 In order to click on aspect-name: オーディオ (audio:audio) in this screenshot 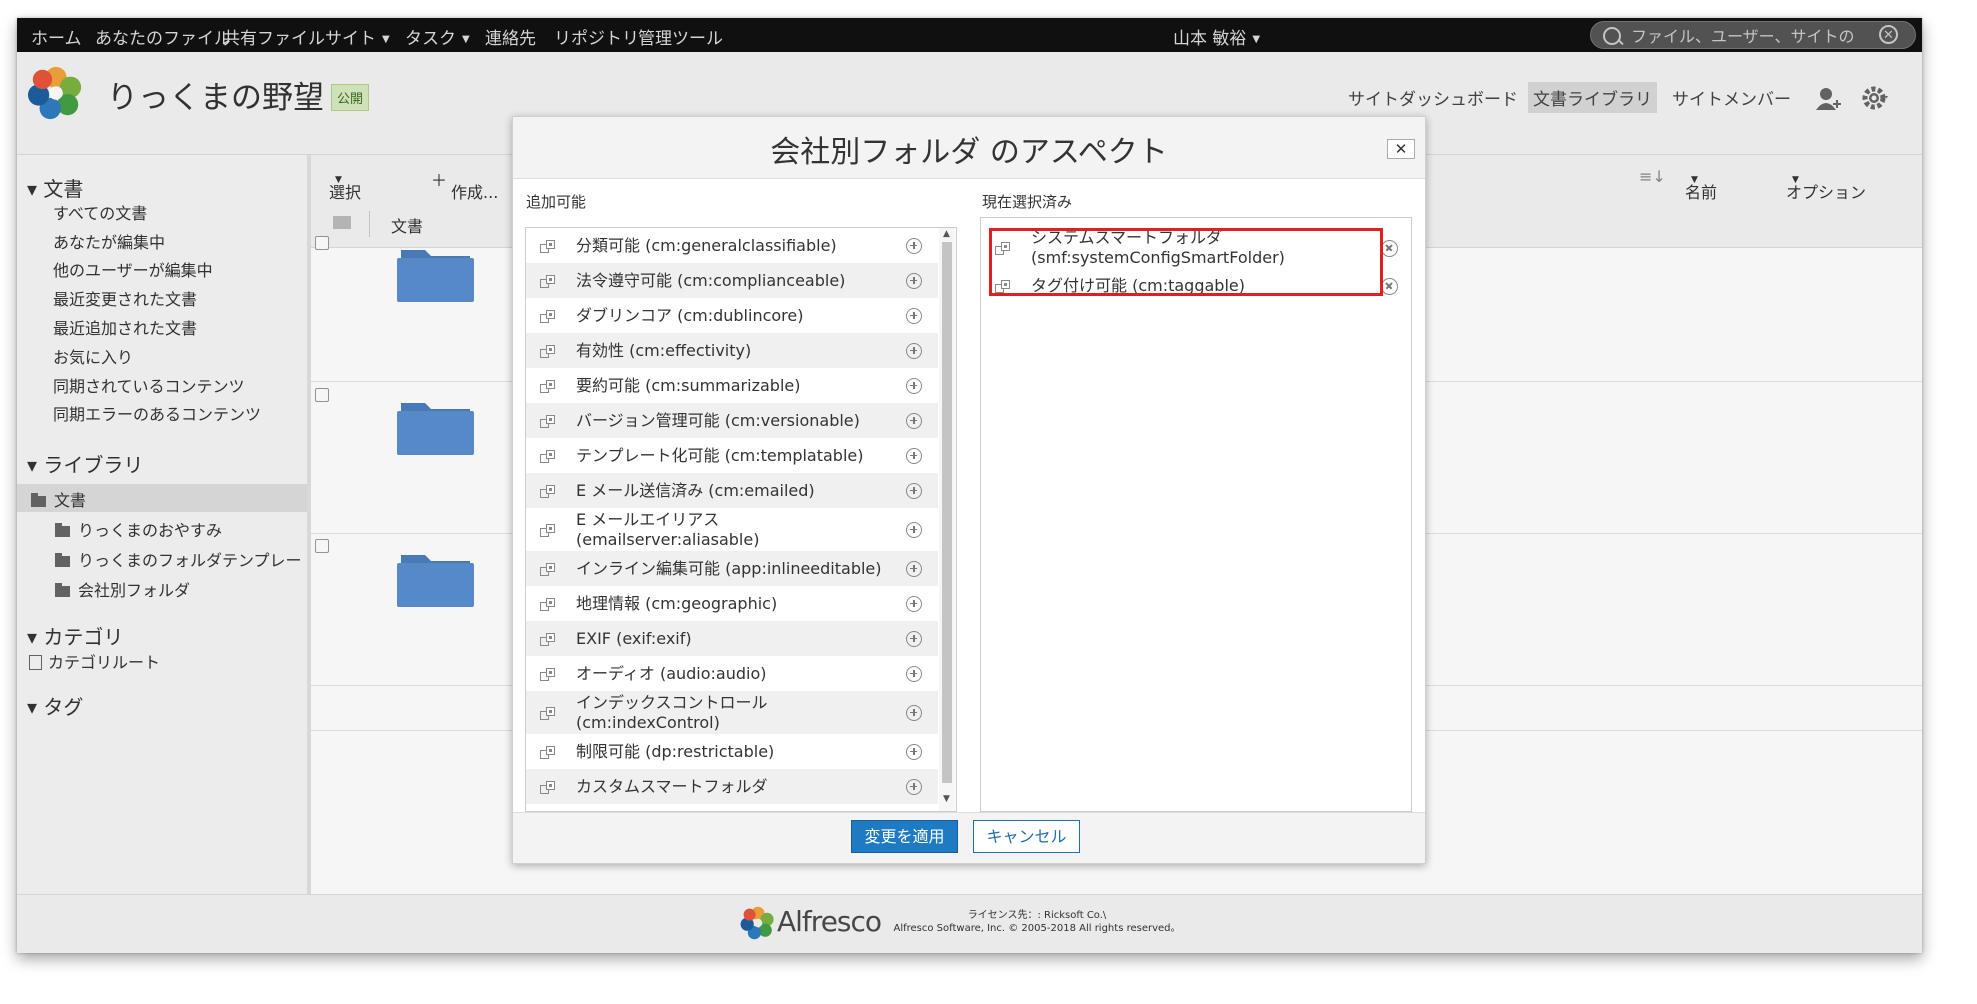, I will do `click(671, 673)`.